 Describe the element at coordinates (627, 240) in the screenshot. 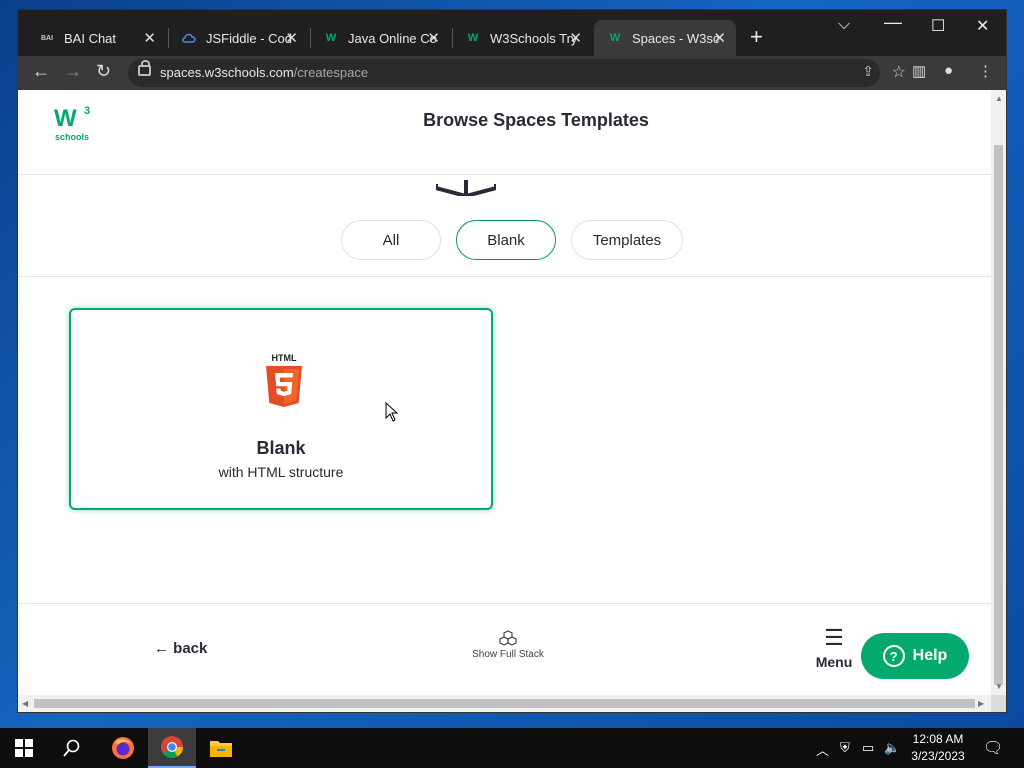

I see `filter-templates-pill: Templates` at that location.